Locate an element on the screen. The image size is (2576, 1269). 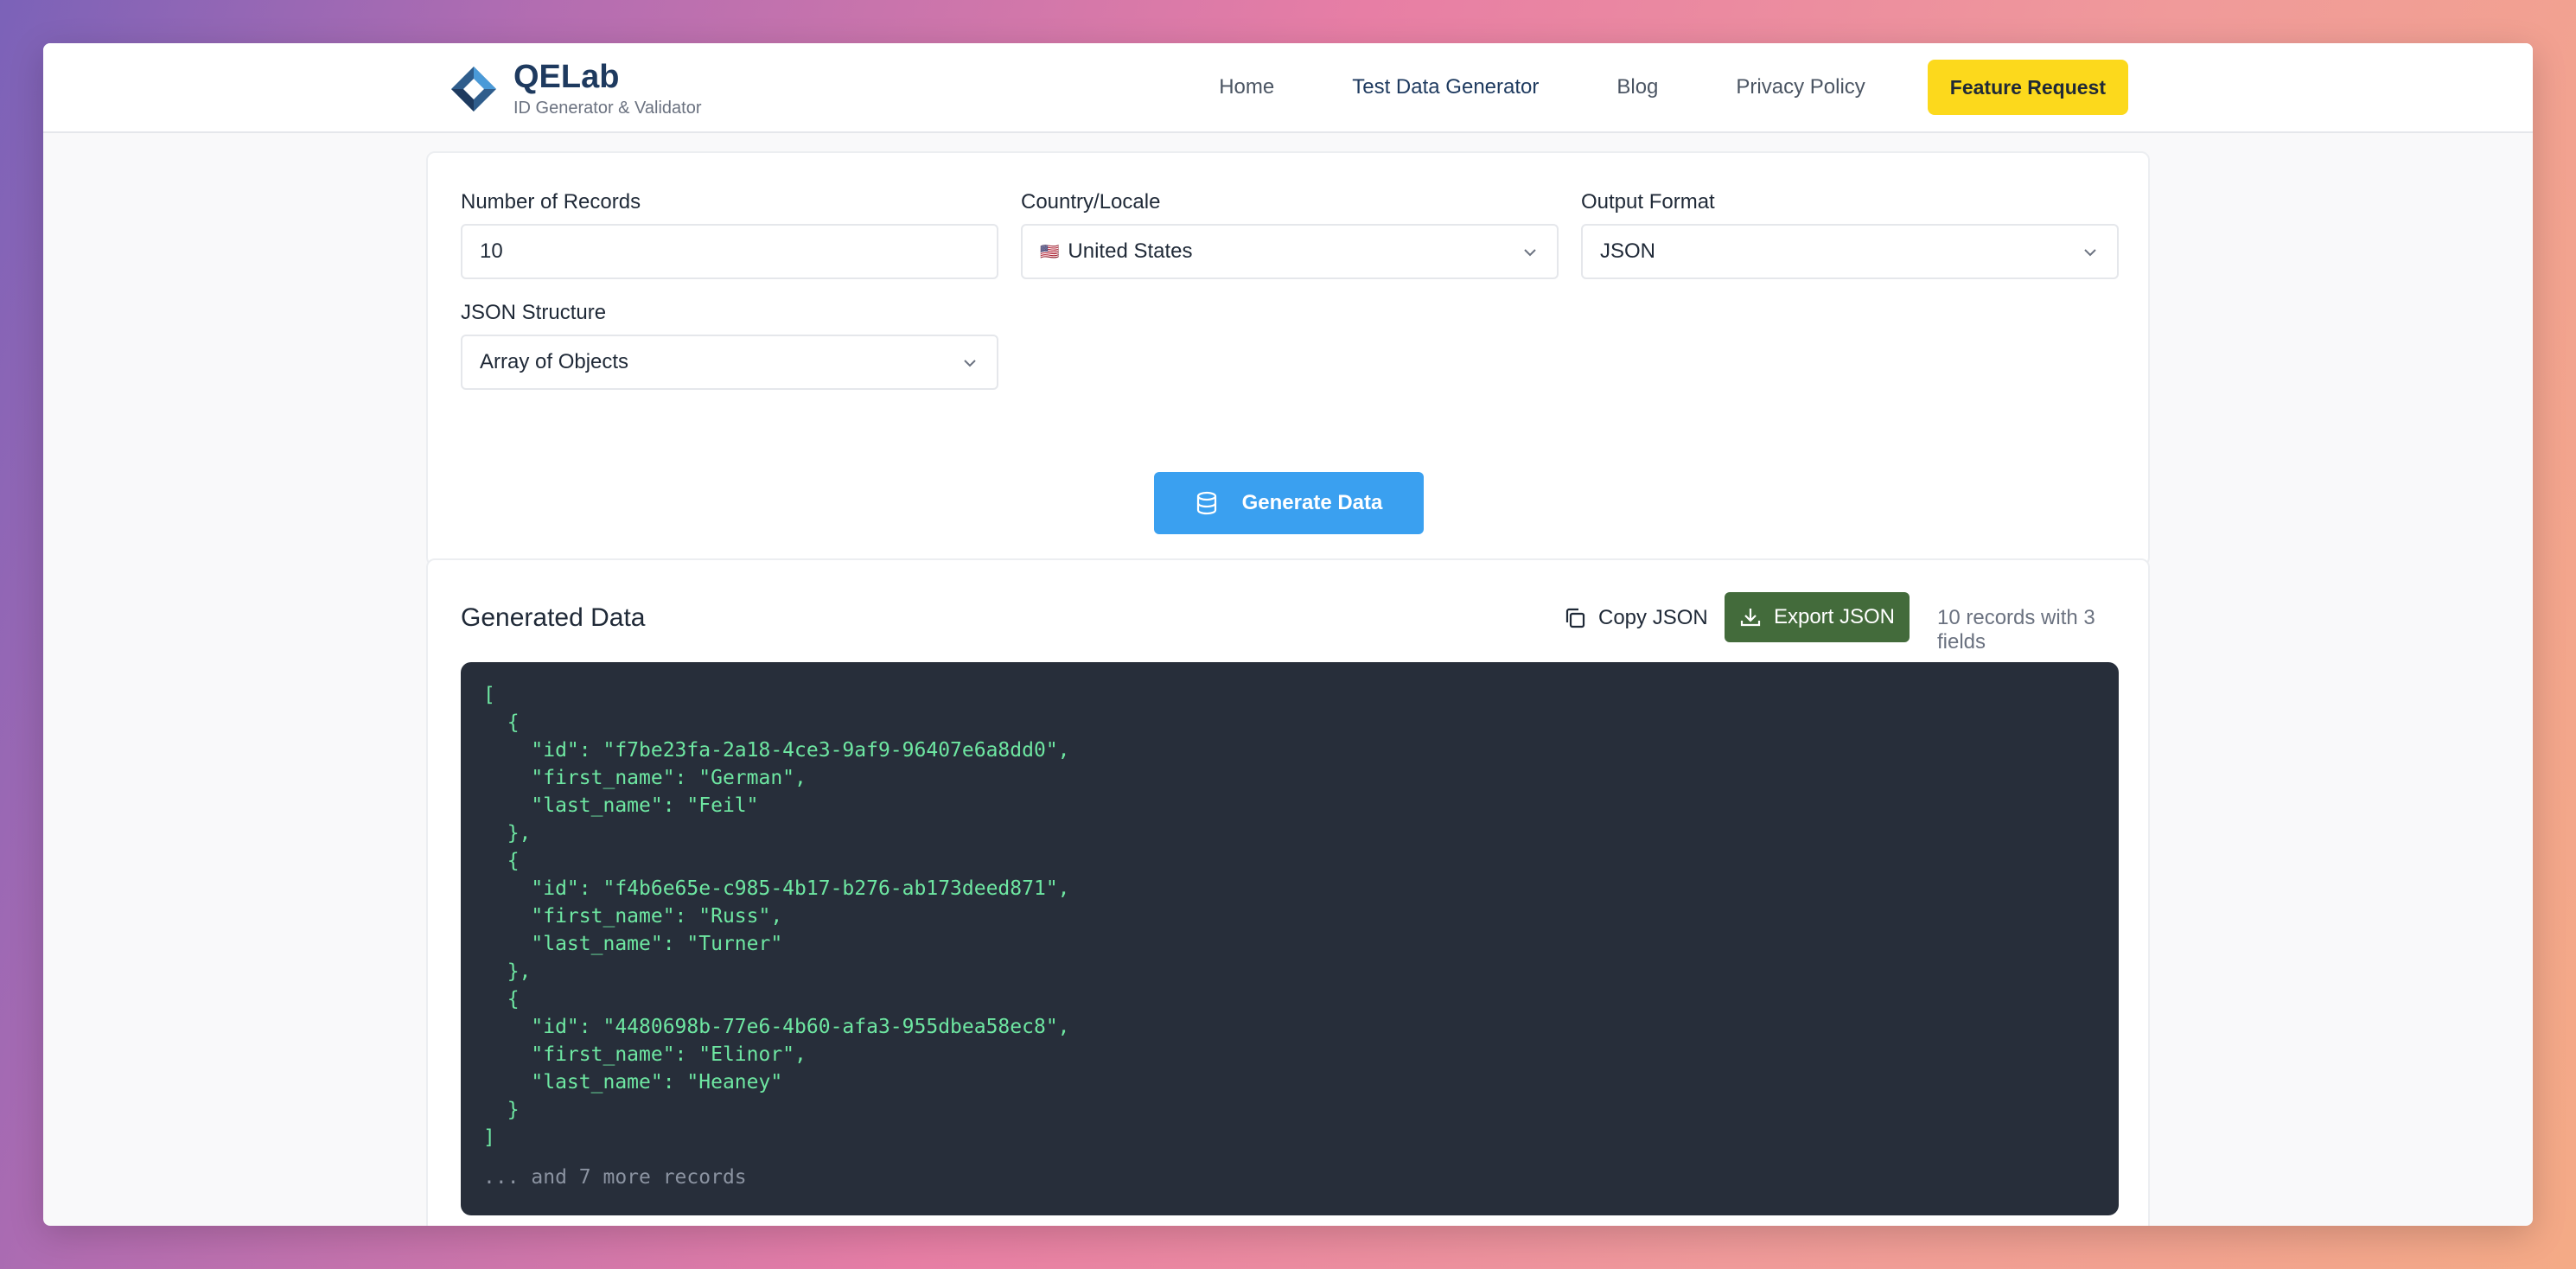
structure-label: JSON Structure is located at coordinates (534, 312).